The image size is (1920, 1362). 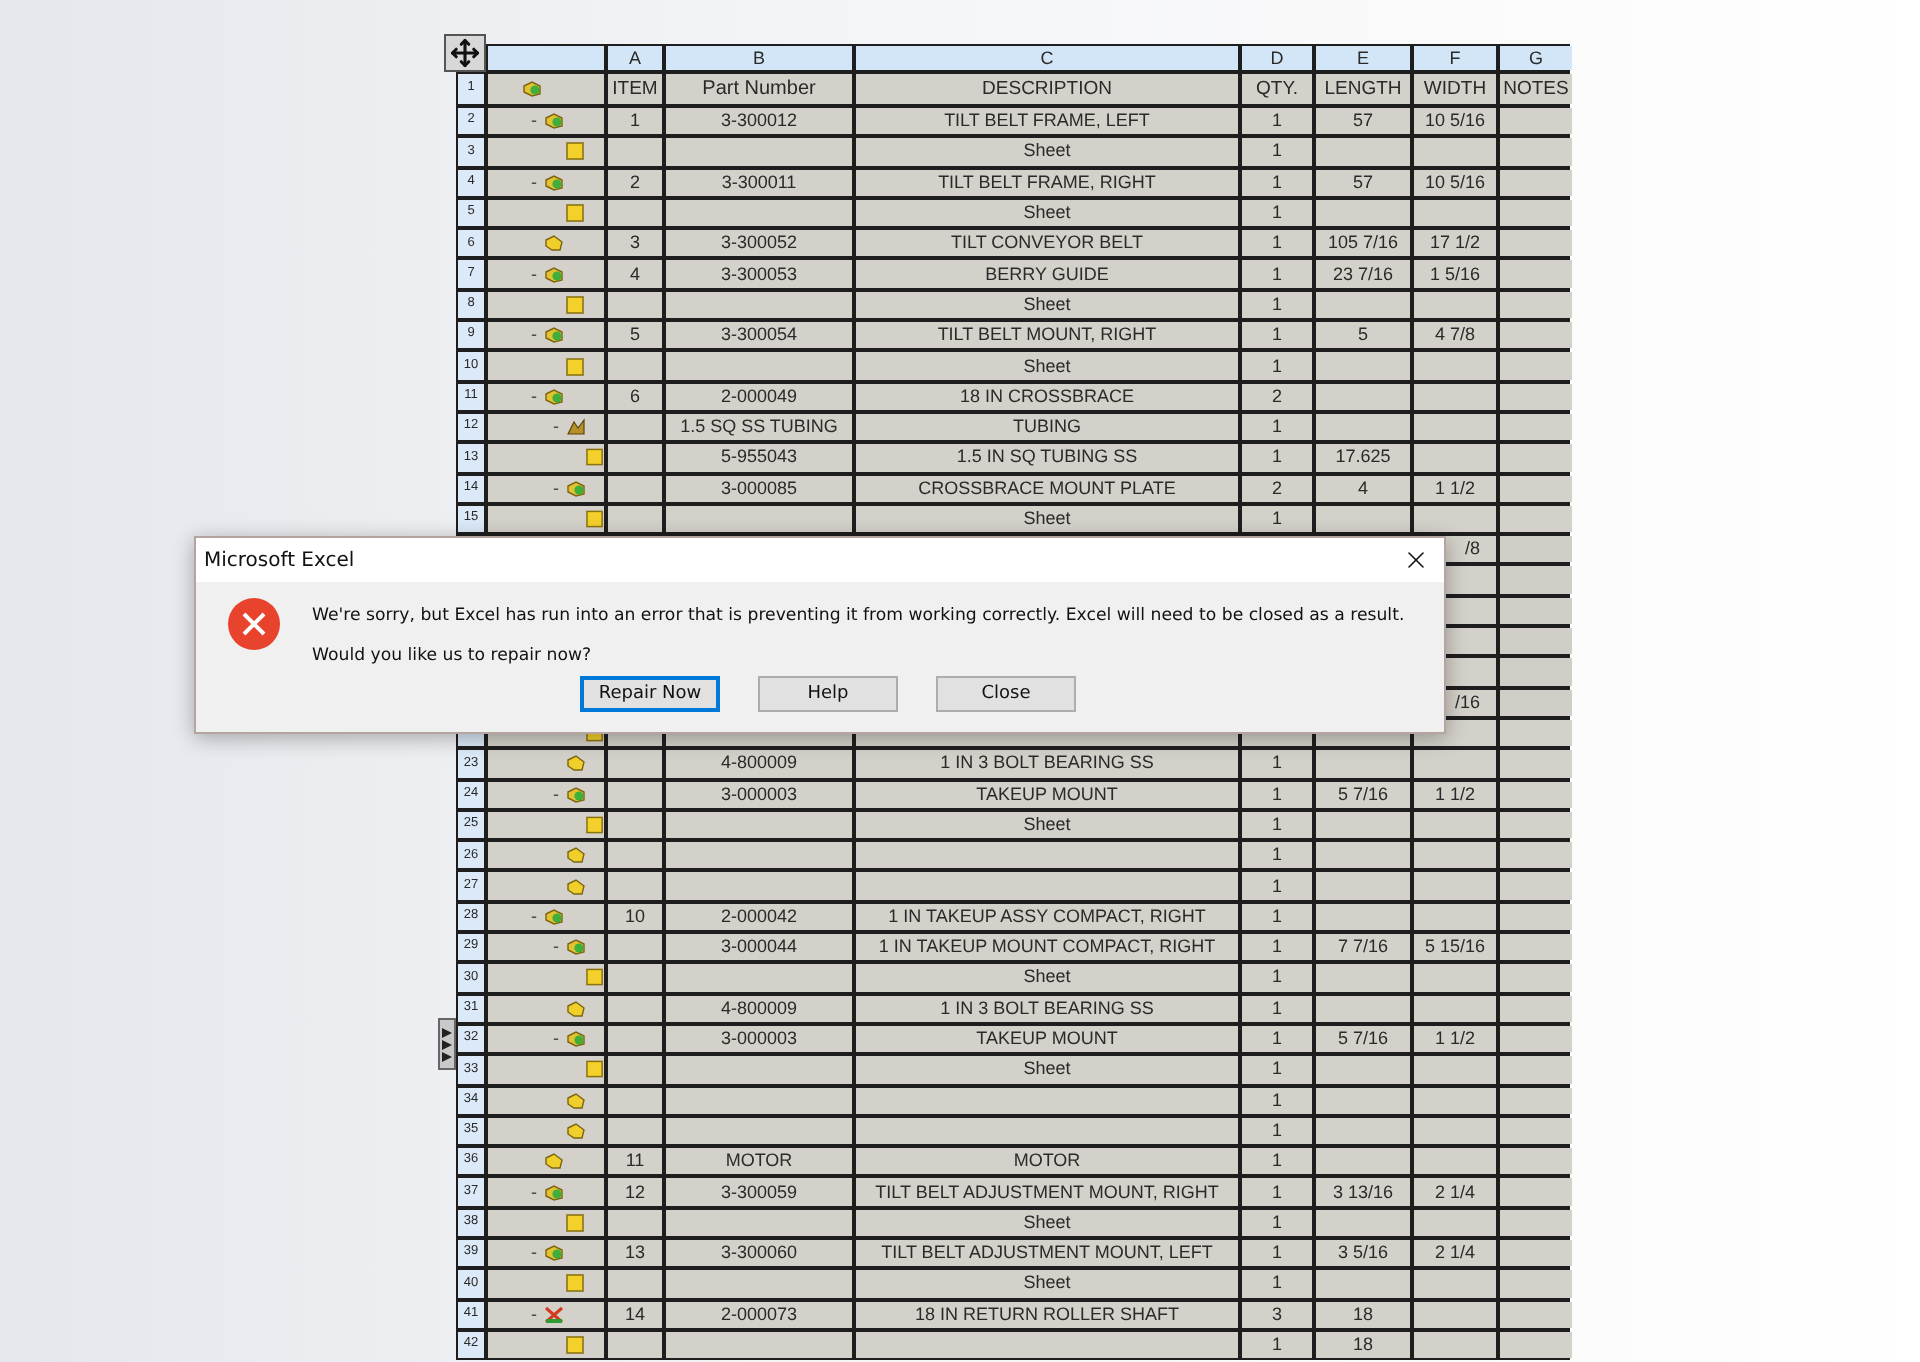 What do you see at coordinates (1047, 182) in the screenshot?
I see `table-cell: TILT BELT FRAME, RIGHT` at bounding box center [1047, 182].